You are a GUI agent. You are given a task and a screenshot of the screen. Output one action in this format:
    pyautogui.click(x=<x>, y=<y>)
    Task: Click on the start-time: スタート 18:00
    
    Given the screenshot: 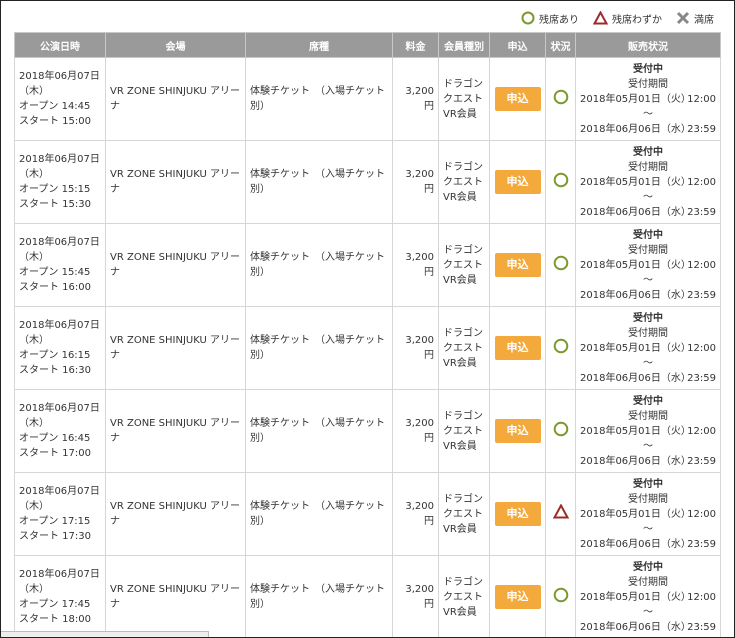 What is the action you would take?
    pyautogui.click(x=55, y=619)
    